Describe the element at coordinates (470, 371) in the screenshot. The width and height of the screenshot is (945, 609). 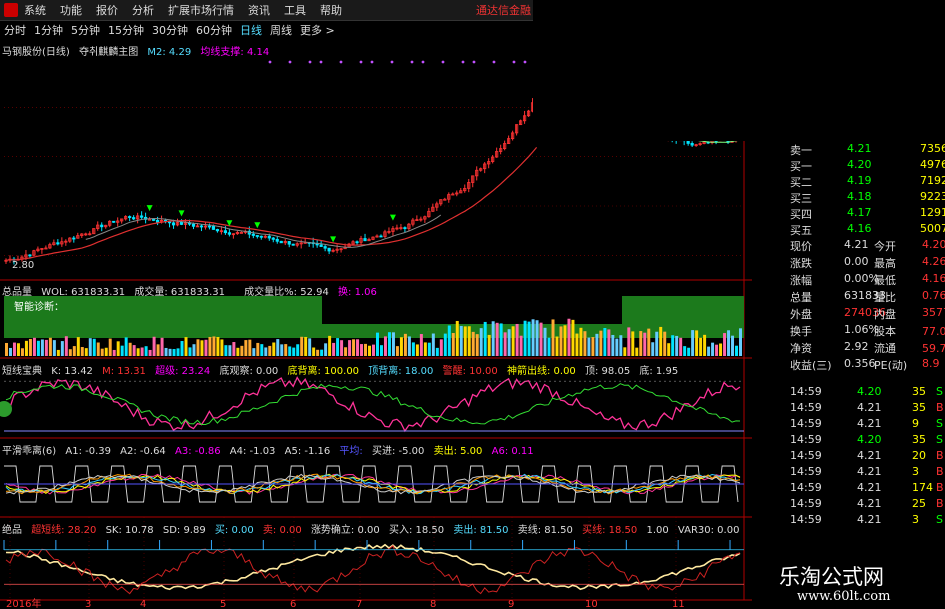
I see `ind1-alert: 警醒: 10.00` at that location.